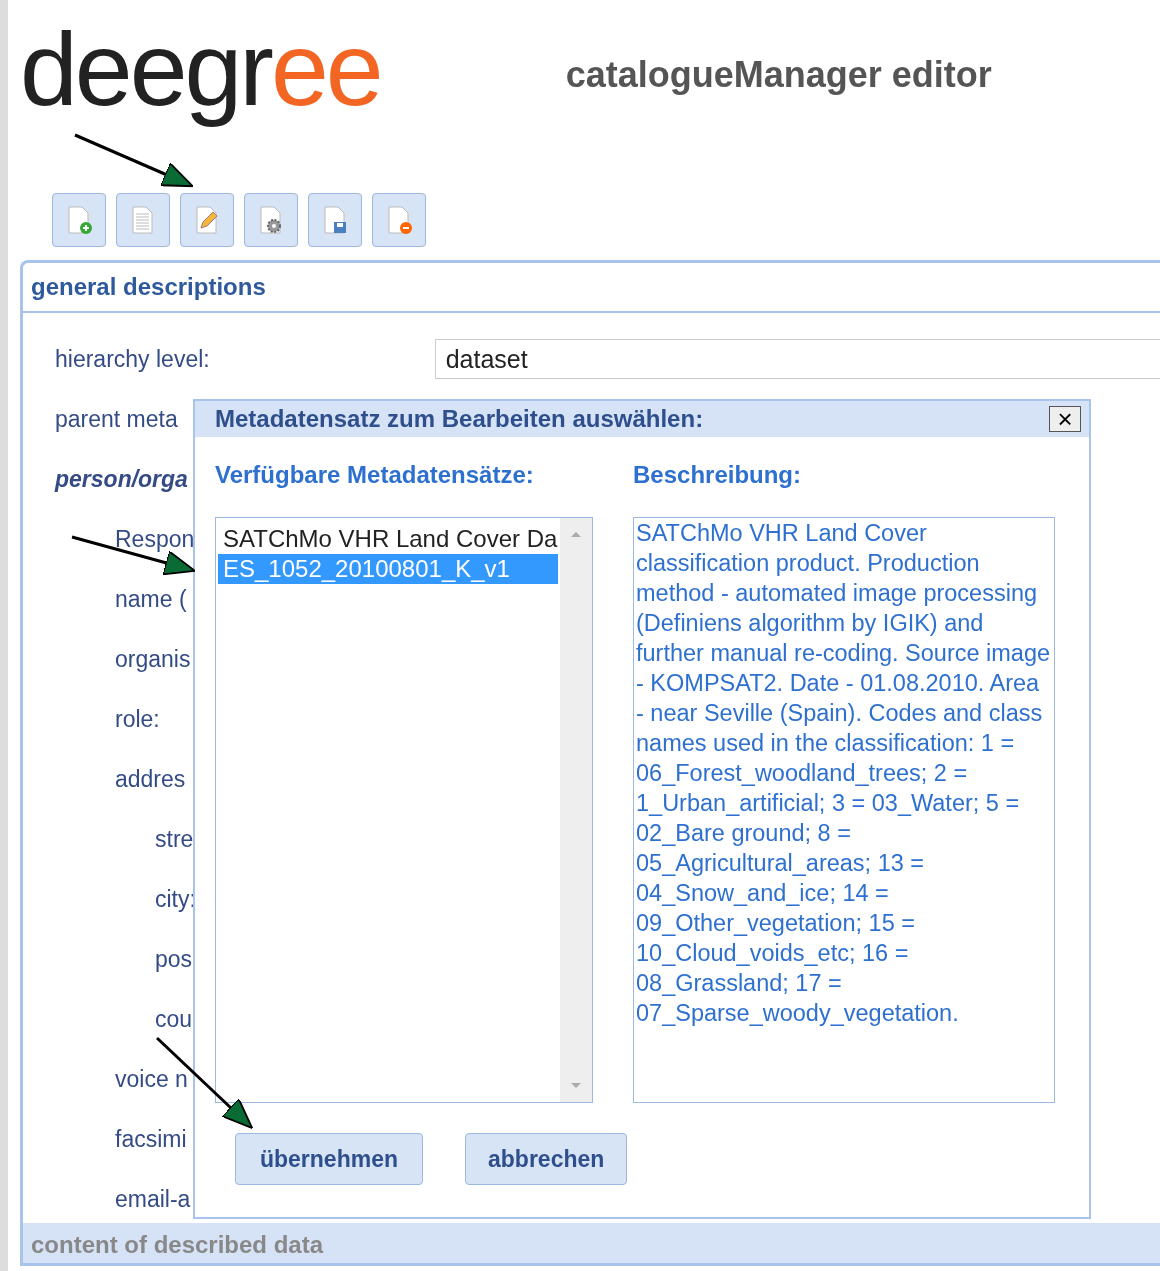 The image size is (1160, 1271). What do you see at coordinates (174, 959) in the screenshot?
I see `field-label: pos` at bounding box center [174, 959].